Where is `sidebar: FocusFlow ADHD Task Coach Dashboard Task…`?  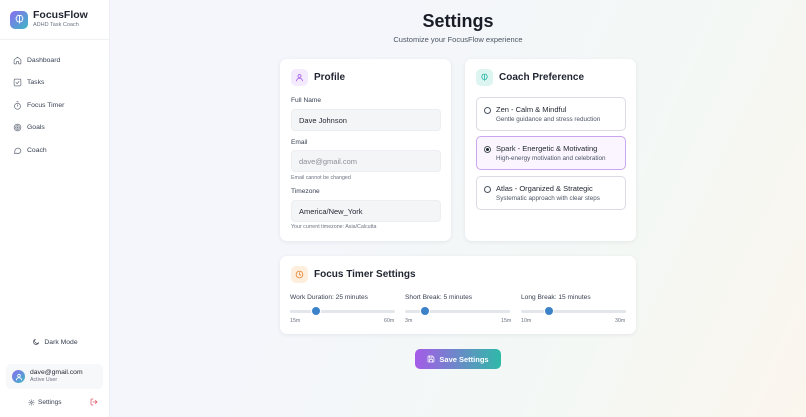 sidebar: FocusFlow ADHD Task Coach Dashboard Task… is located at coordinates (55, 208).